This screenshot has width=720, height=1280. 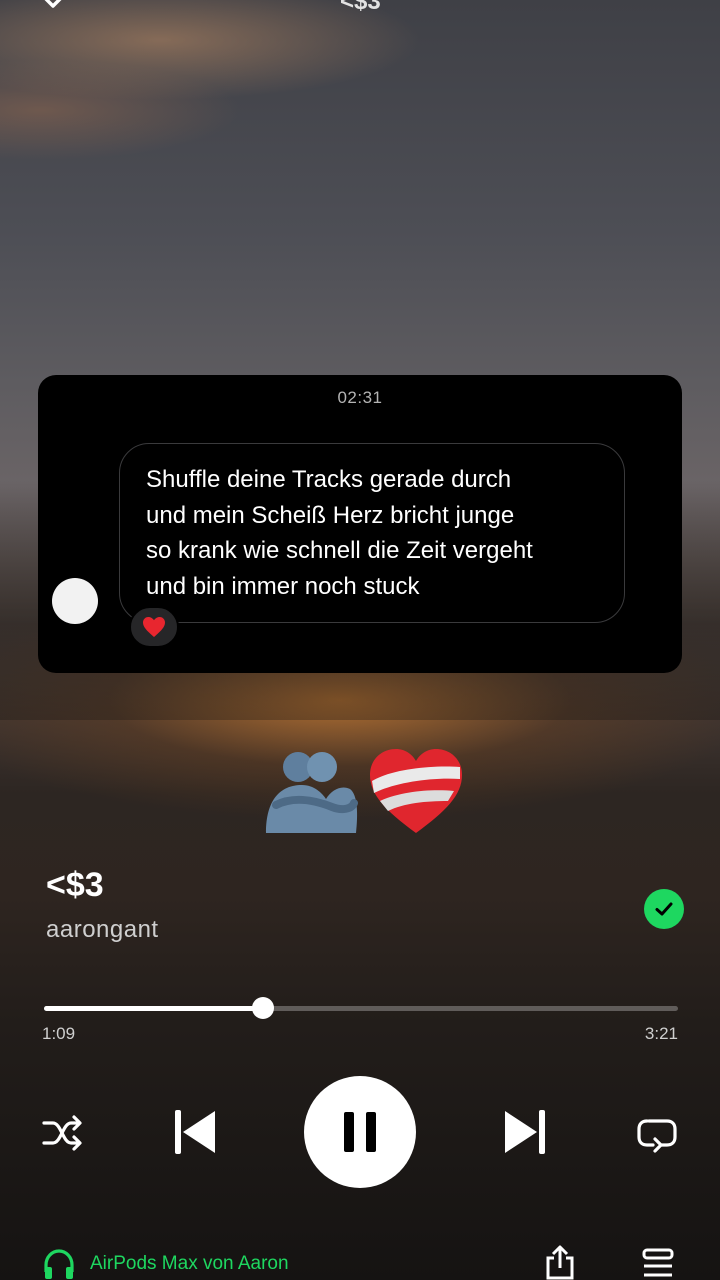 I want to click on skip-back-icon, so click(x=195, y=1132).